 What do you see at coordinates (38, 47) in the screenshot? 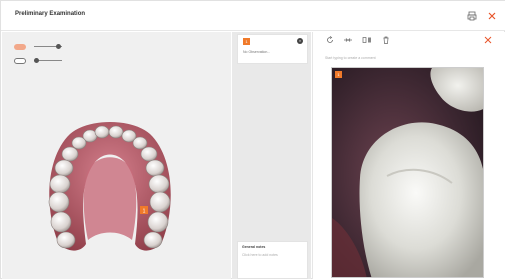
I see `tooth-opacity-slider` at bounding box center [38, 47].